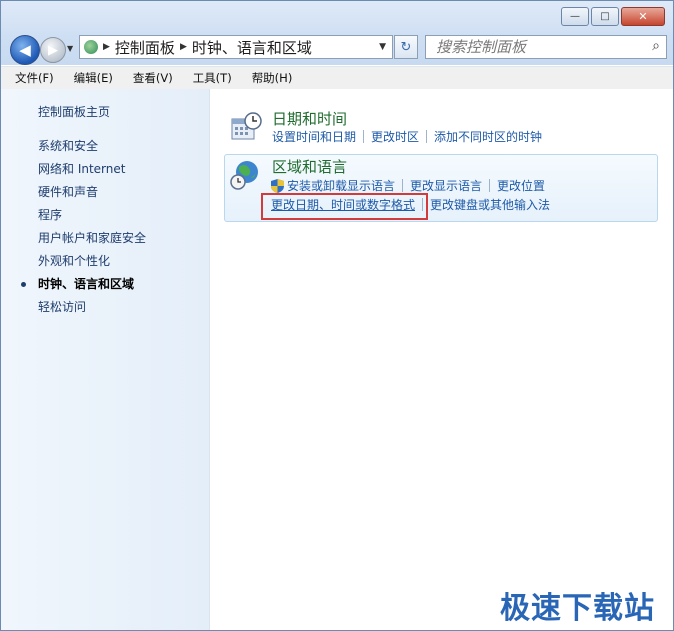  I want to click on uac-shield-icon, so click(277, 185).